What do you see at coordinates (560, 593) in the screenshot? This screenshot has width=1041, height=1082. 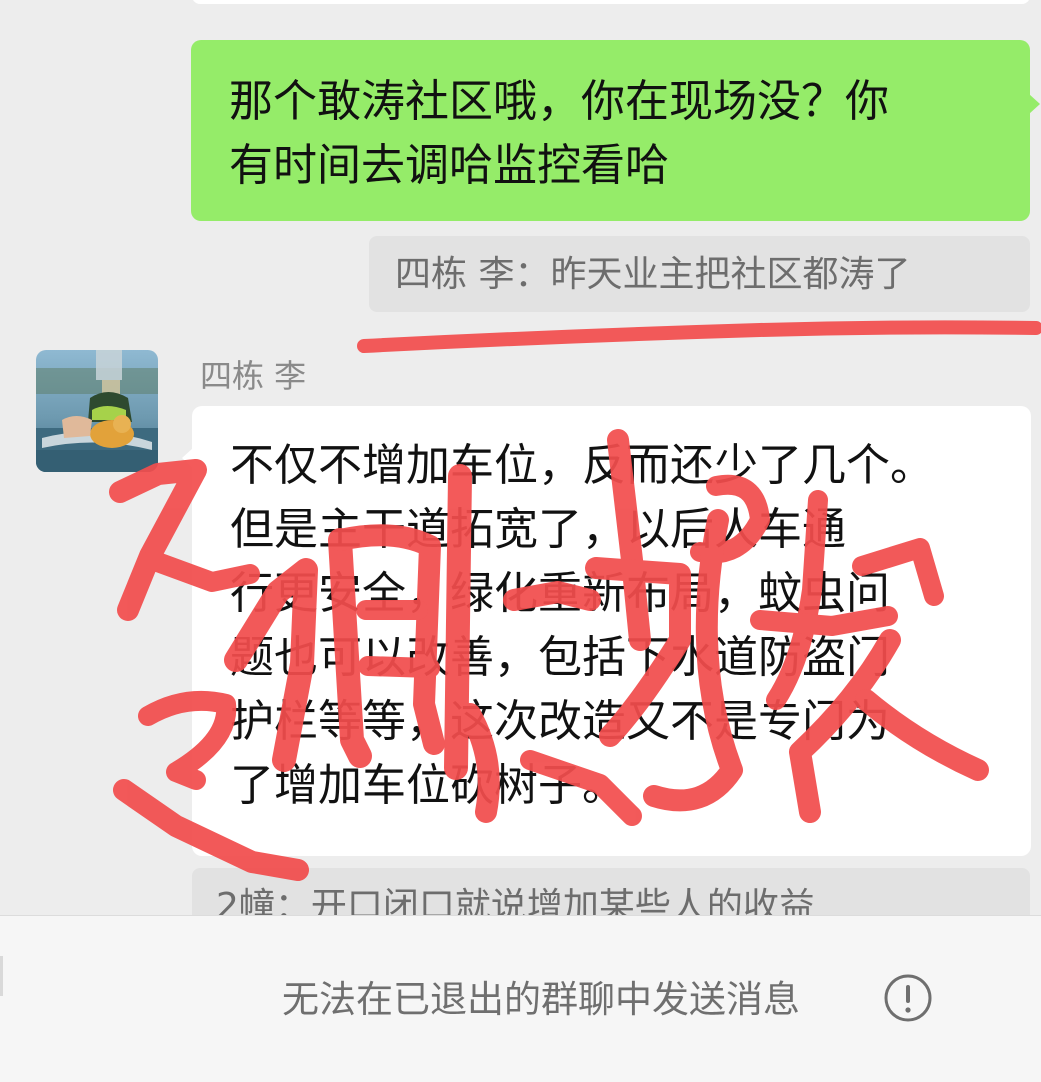 I see `message-line: 行更安全，绿化重新布局，蚊虫问` at bounding box center [560, 593].